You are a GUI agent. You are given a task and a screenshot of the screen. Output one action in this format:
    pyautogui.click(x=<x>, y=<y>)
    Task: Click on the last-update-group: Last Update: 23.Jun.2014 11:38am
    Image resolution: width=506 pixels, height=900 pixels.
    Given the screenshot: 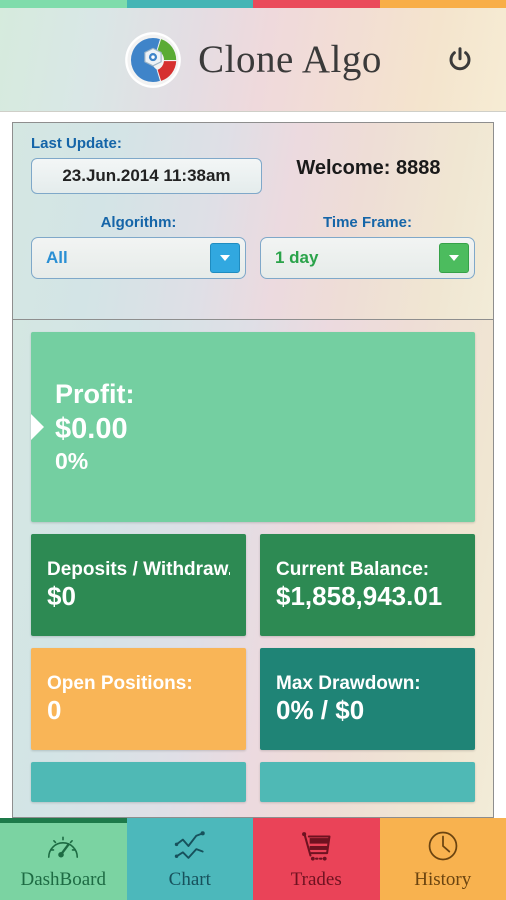 What is the action you would take?
    pyautogui.click(x=146, y=164)
    